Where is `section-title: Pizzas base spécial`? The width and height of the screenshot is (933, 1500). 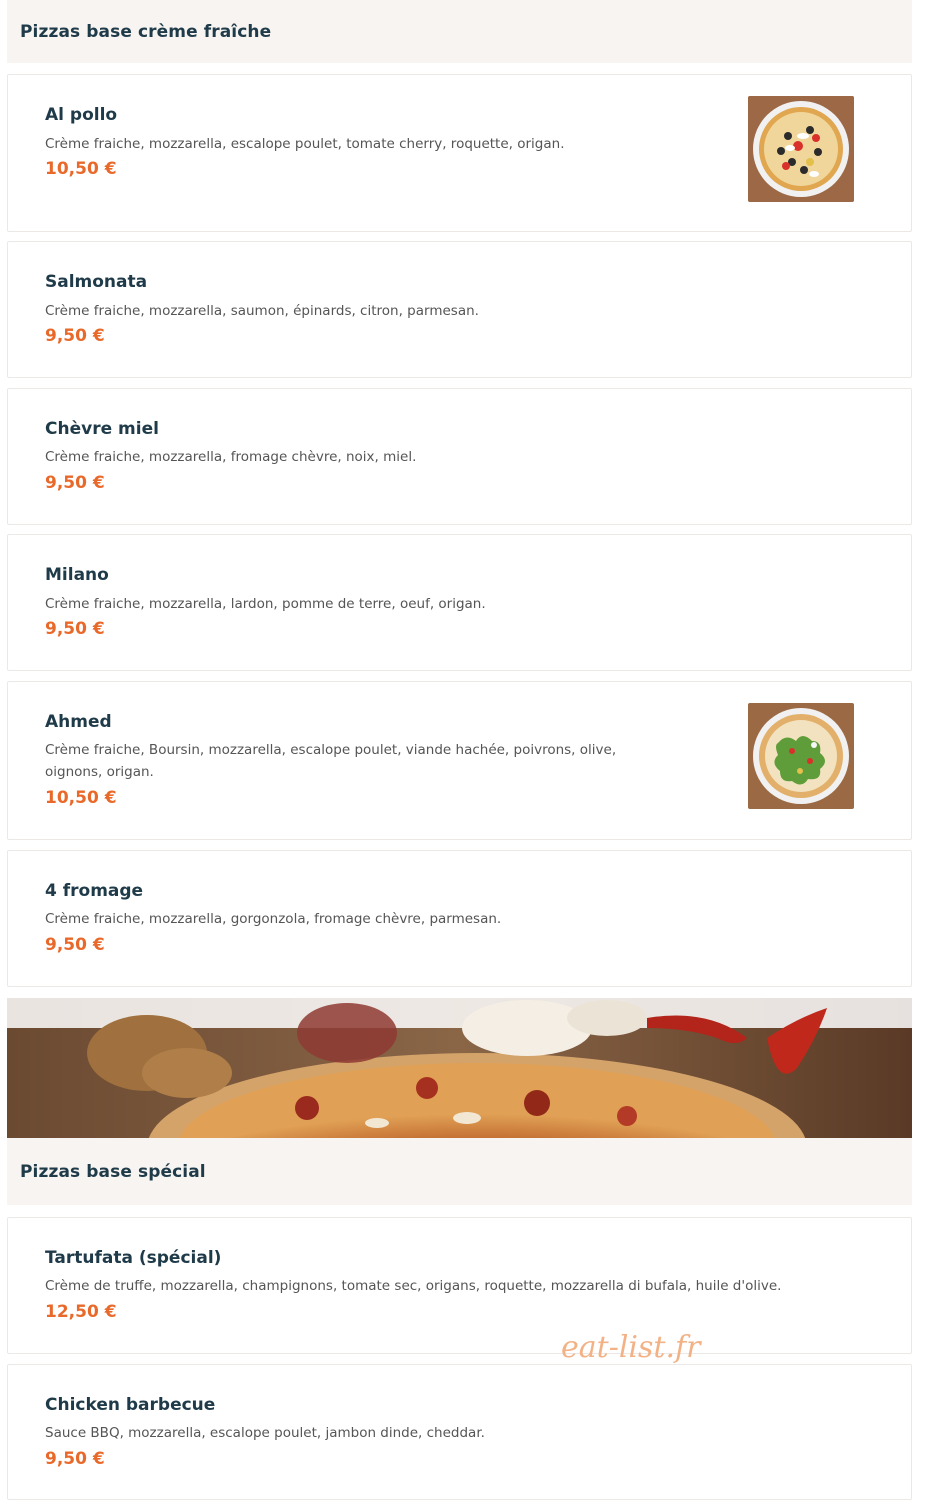
section-title: Pizzas base spécial is located at coordinates (113, 1171).